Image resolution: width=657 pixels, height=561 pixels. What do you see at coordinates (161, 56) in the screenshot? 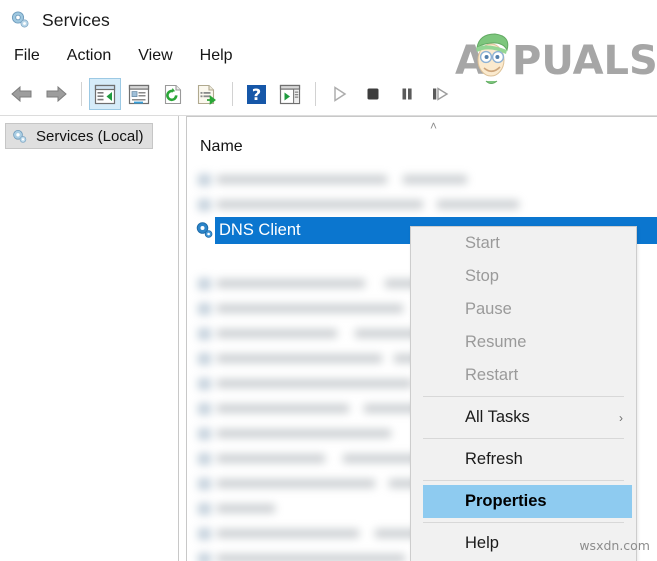
I see `menu-view: View` at bounding box center [161, 56].